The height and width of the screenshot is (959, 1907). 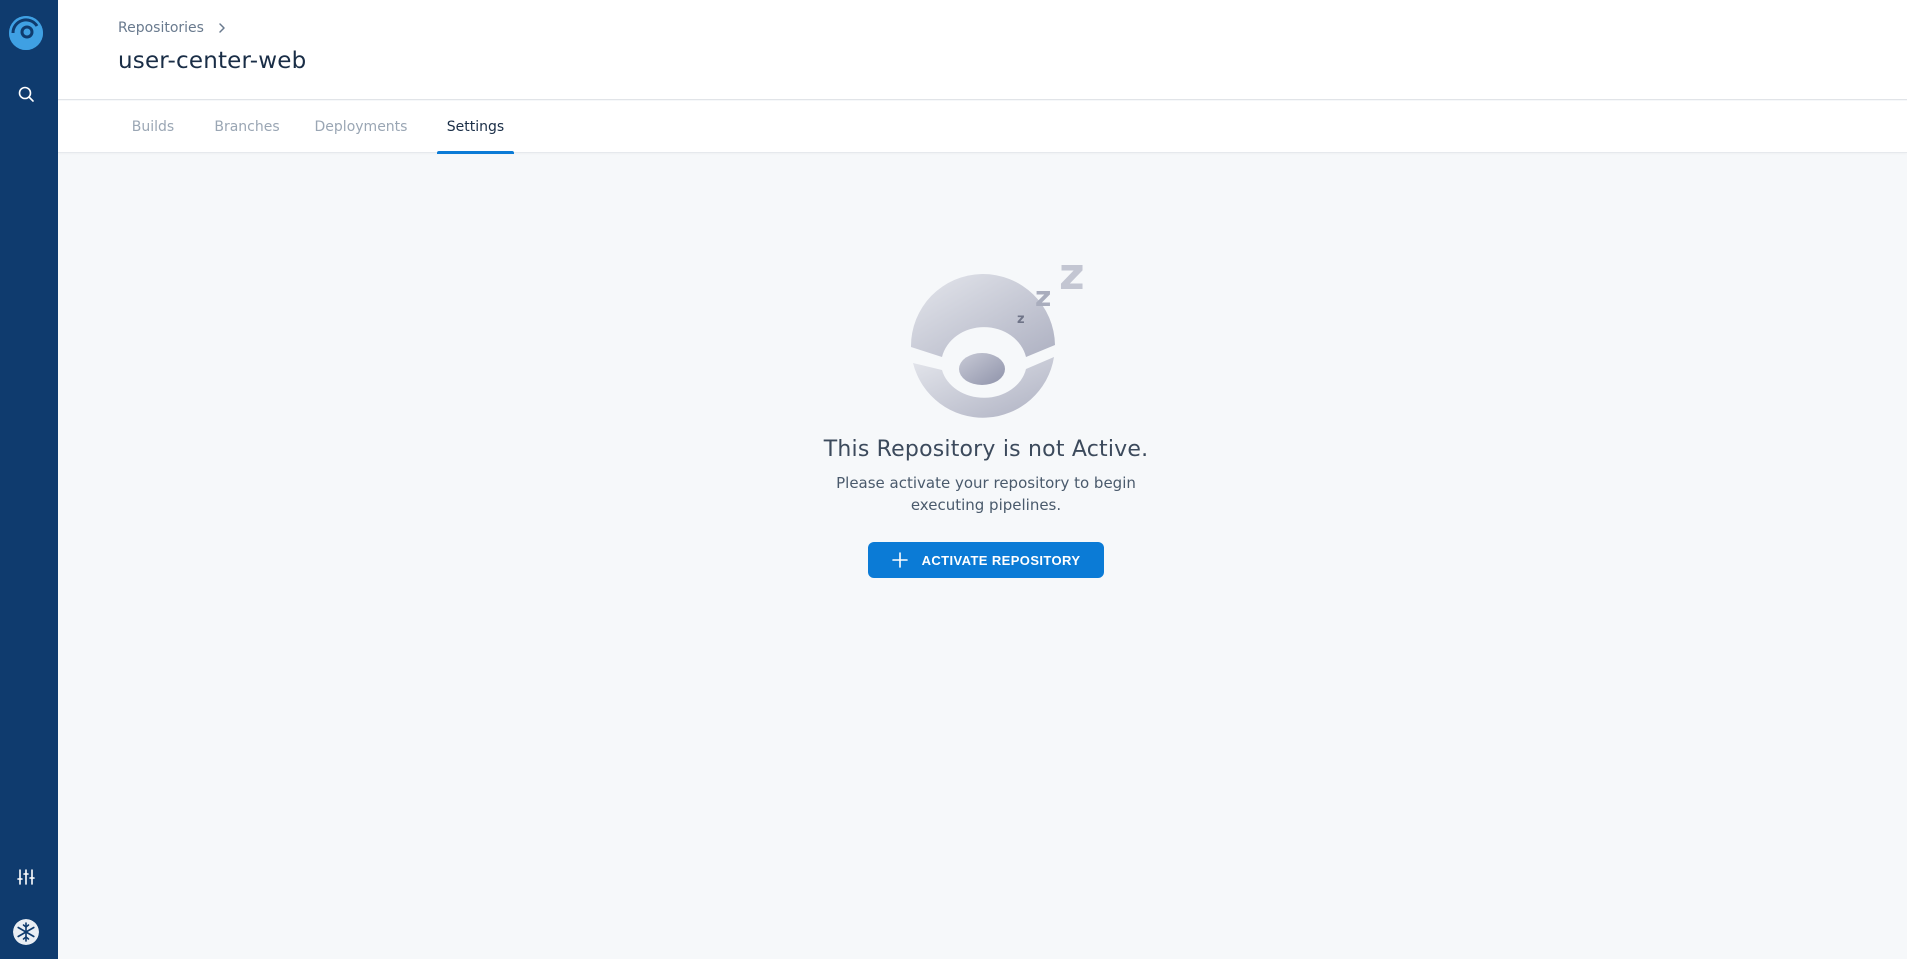 What do you see at coordinates (26, 94) in the screenshot?
I see `search-icon` at bounding box center [26, 94].